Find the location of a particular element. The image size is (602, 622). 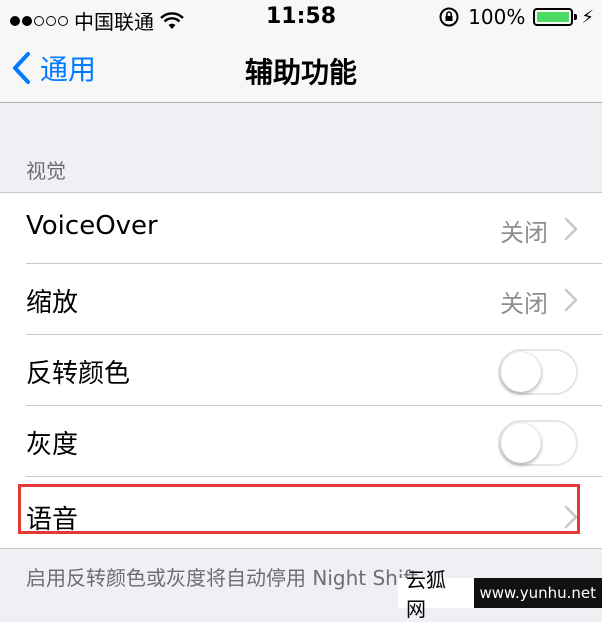

row-zoom: 缩放 关闭 is located at coordinates (301, 299).